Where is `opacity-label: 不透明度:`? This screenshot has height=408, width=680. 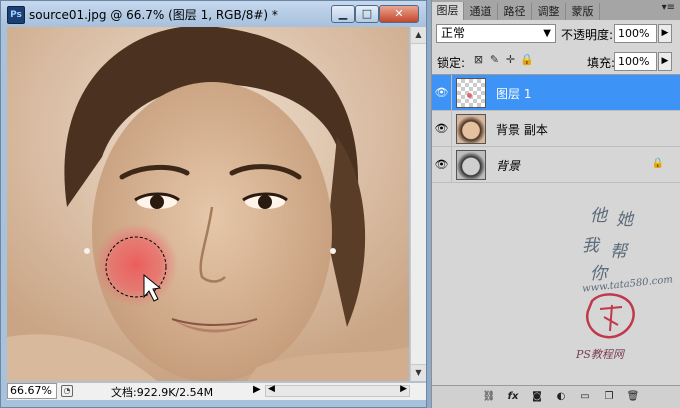 opacity-label: 不透明度: is located at coordinates (587, 35).